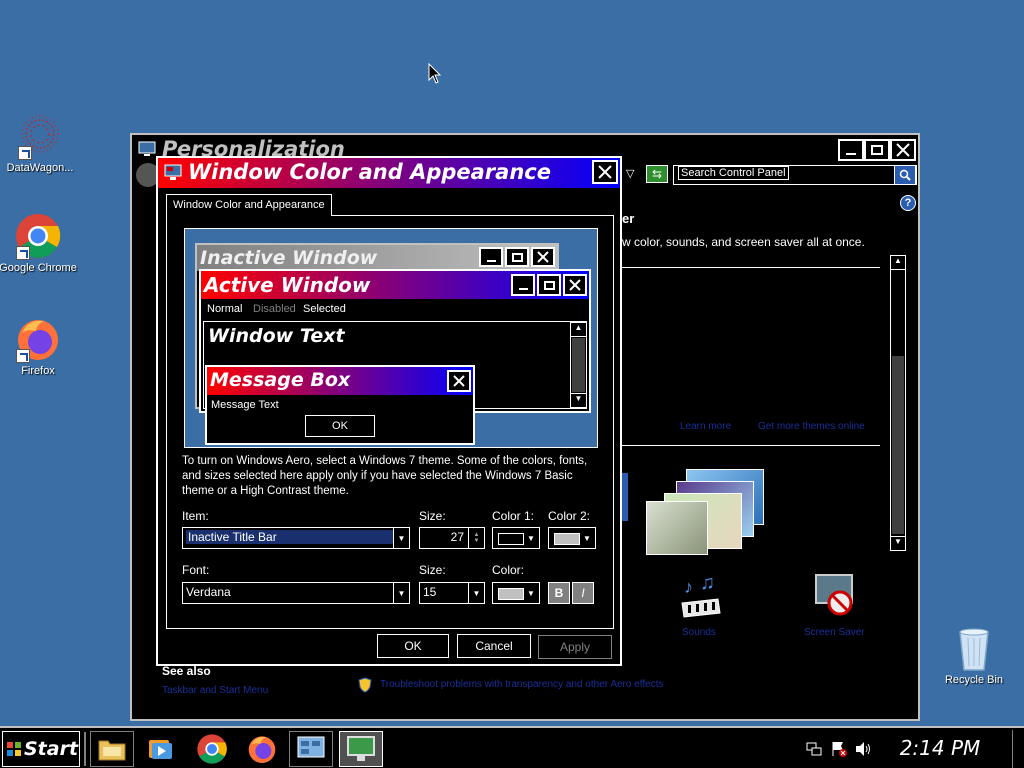  What do you see at coordinates (452, 538) in the screenshot?
I see `item-size-spinner: 27 ▲ ▼` at bounding box center [452, 538].